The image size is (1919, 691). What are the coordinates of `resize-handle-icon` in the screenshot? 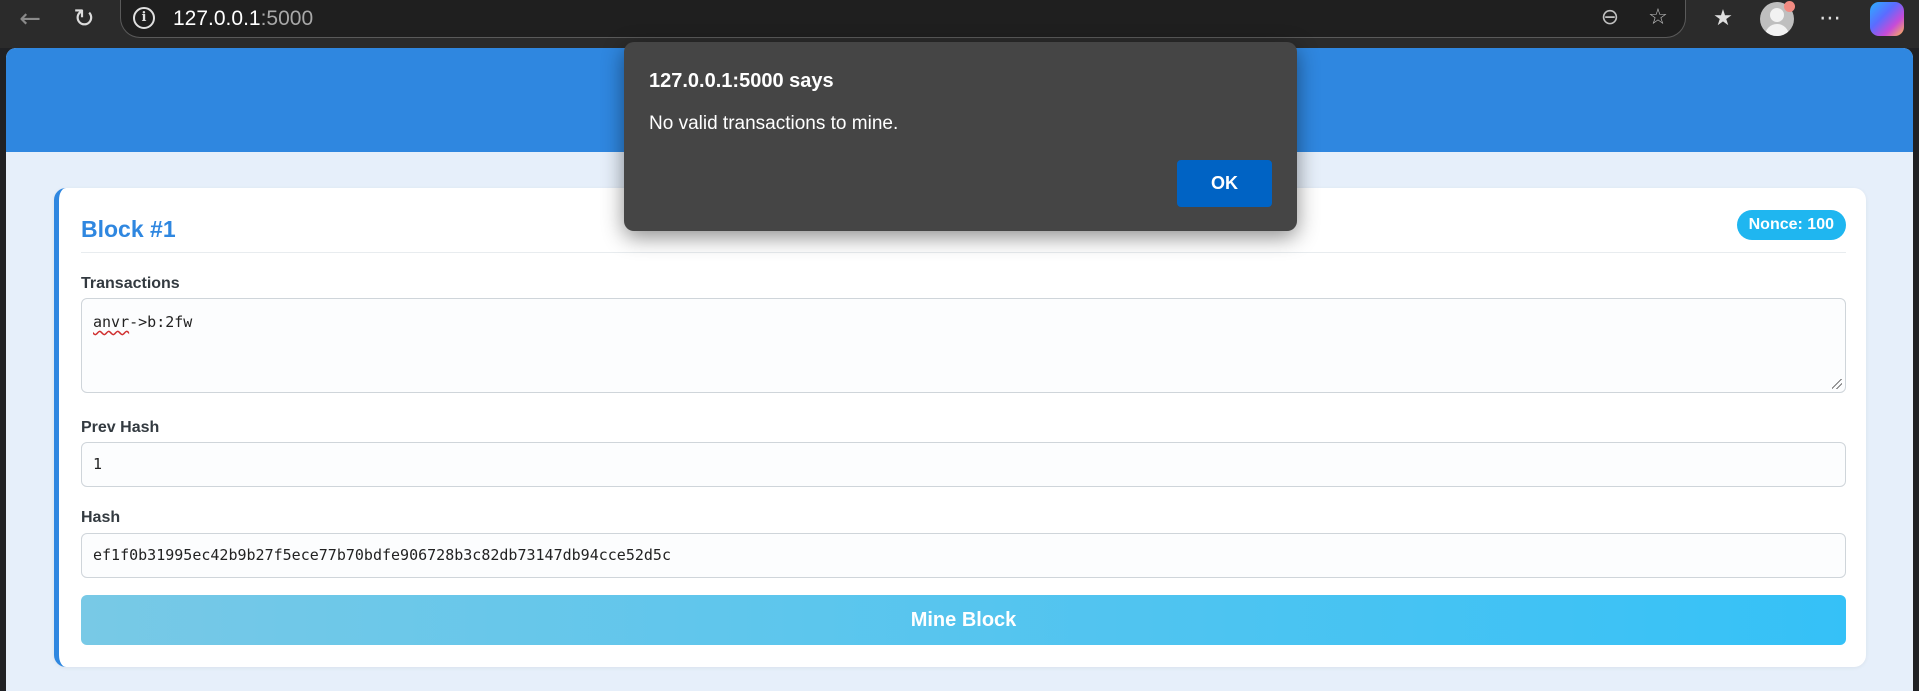 It's located at (1837, 384).